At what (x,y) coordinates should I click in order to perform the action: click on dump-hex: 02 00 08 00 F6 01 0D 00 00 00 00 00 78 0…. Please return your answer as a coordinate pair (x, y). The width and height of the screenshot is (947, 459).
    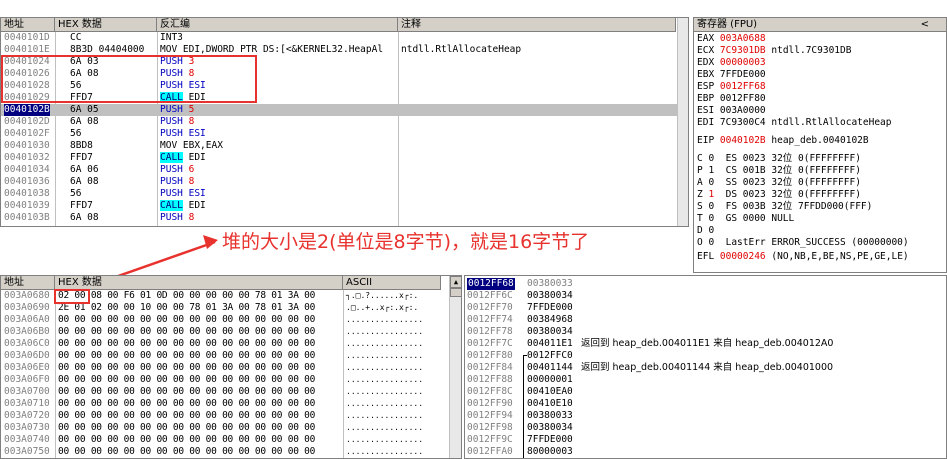
    Looking at the image, I should click on (187, 295).